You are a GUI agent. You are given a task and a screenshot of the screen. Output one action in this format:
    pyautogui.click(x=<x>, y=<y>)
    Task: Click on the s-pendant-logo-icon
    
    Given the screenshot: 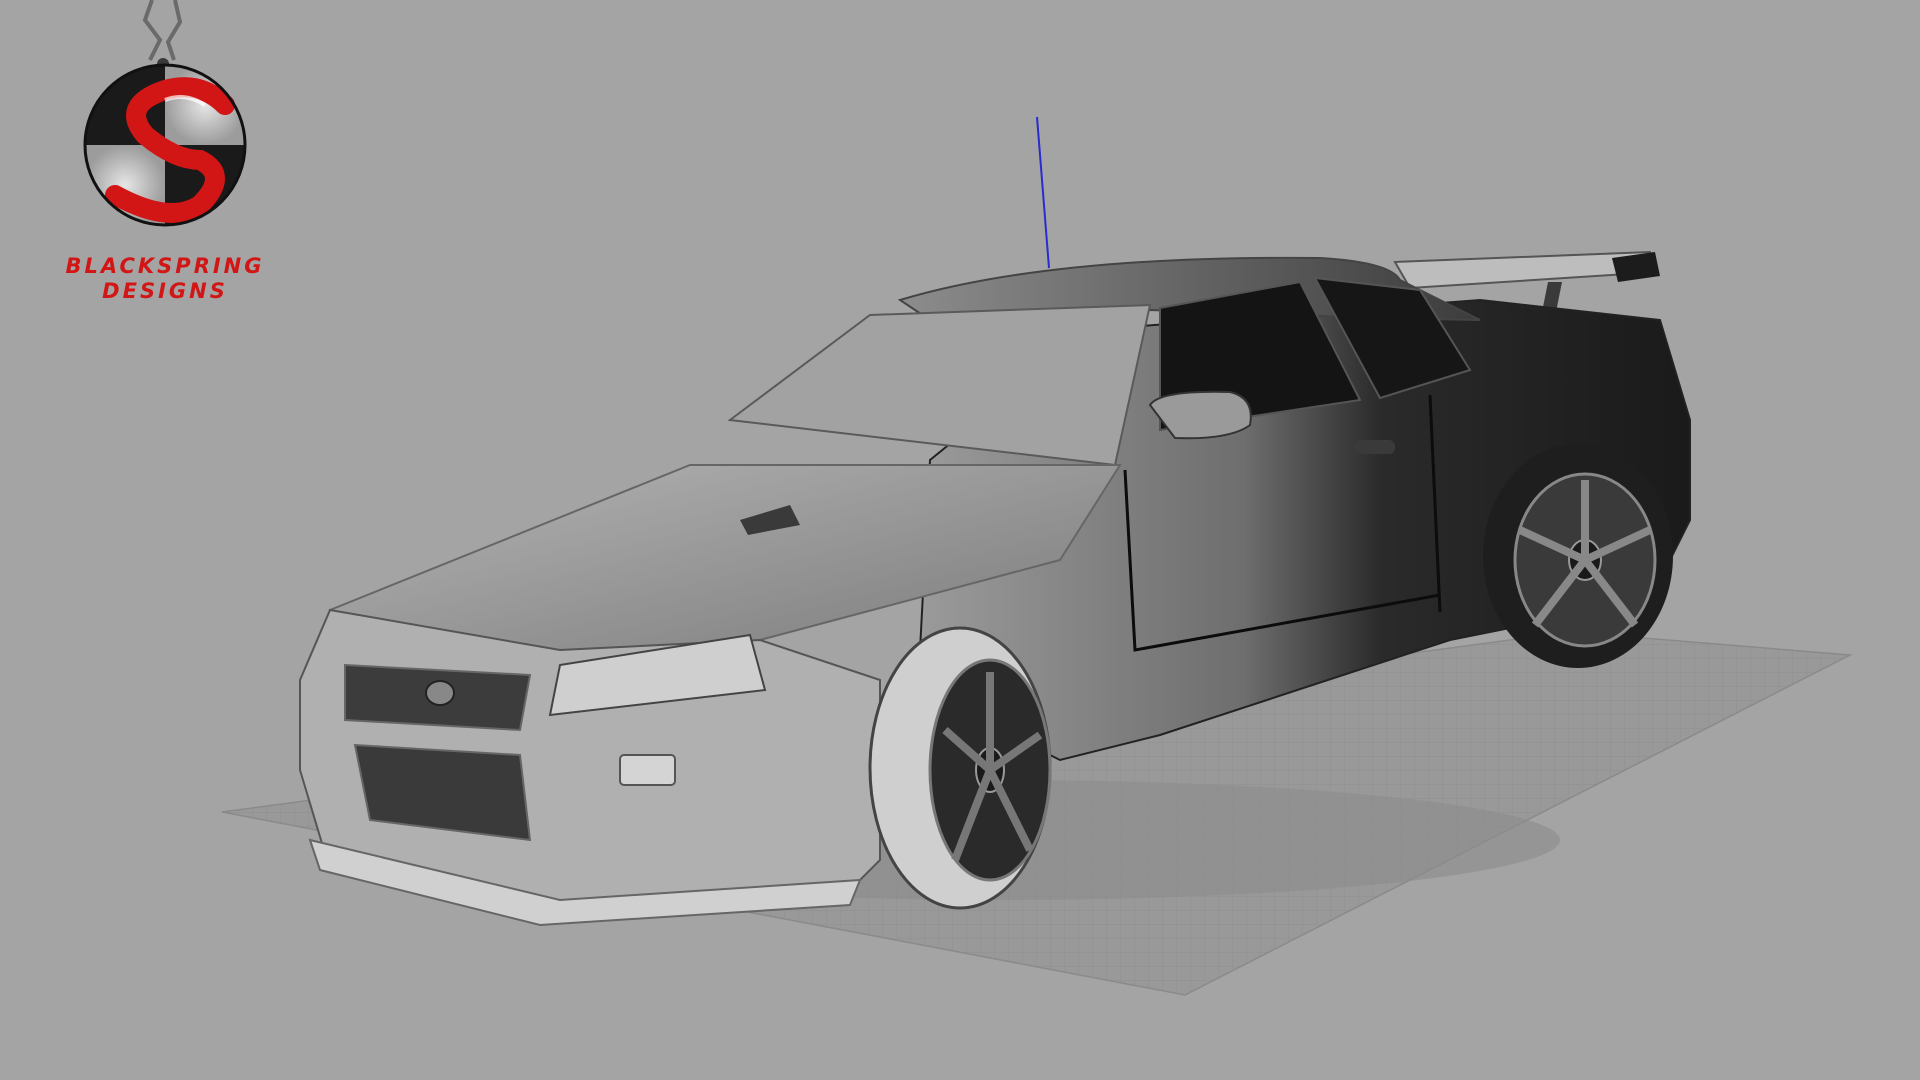 What is the action you would take?
    pyautogui.click(x=165, y=113)
    